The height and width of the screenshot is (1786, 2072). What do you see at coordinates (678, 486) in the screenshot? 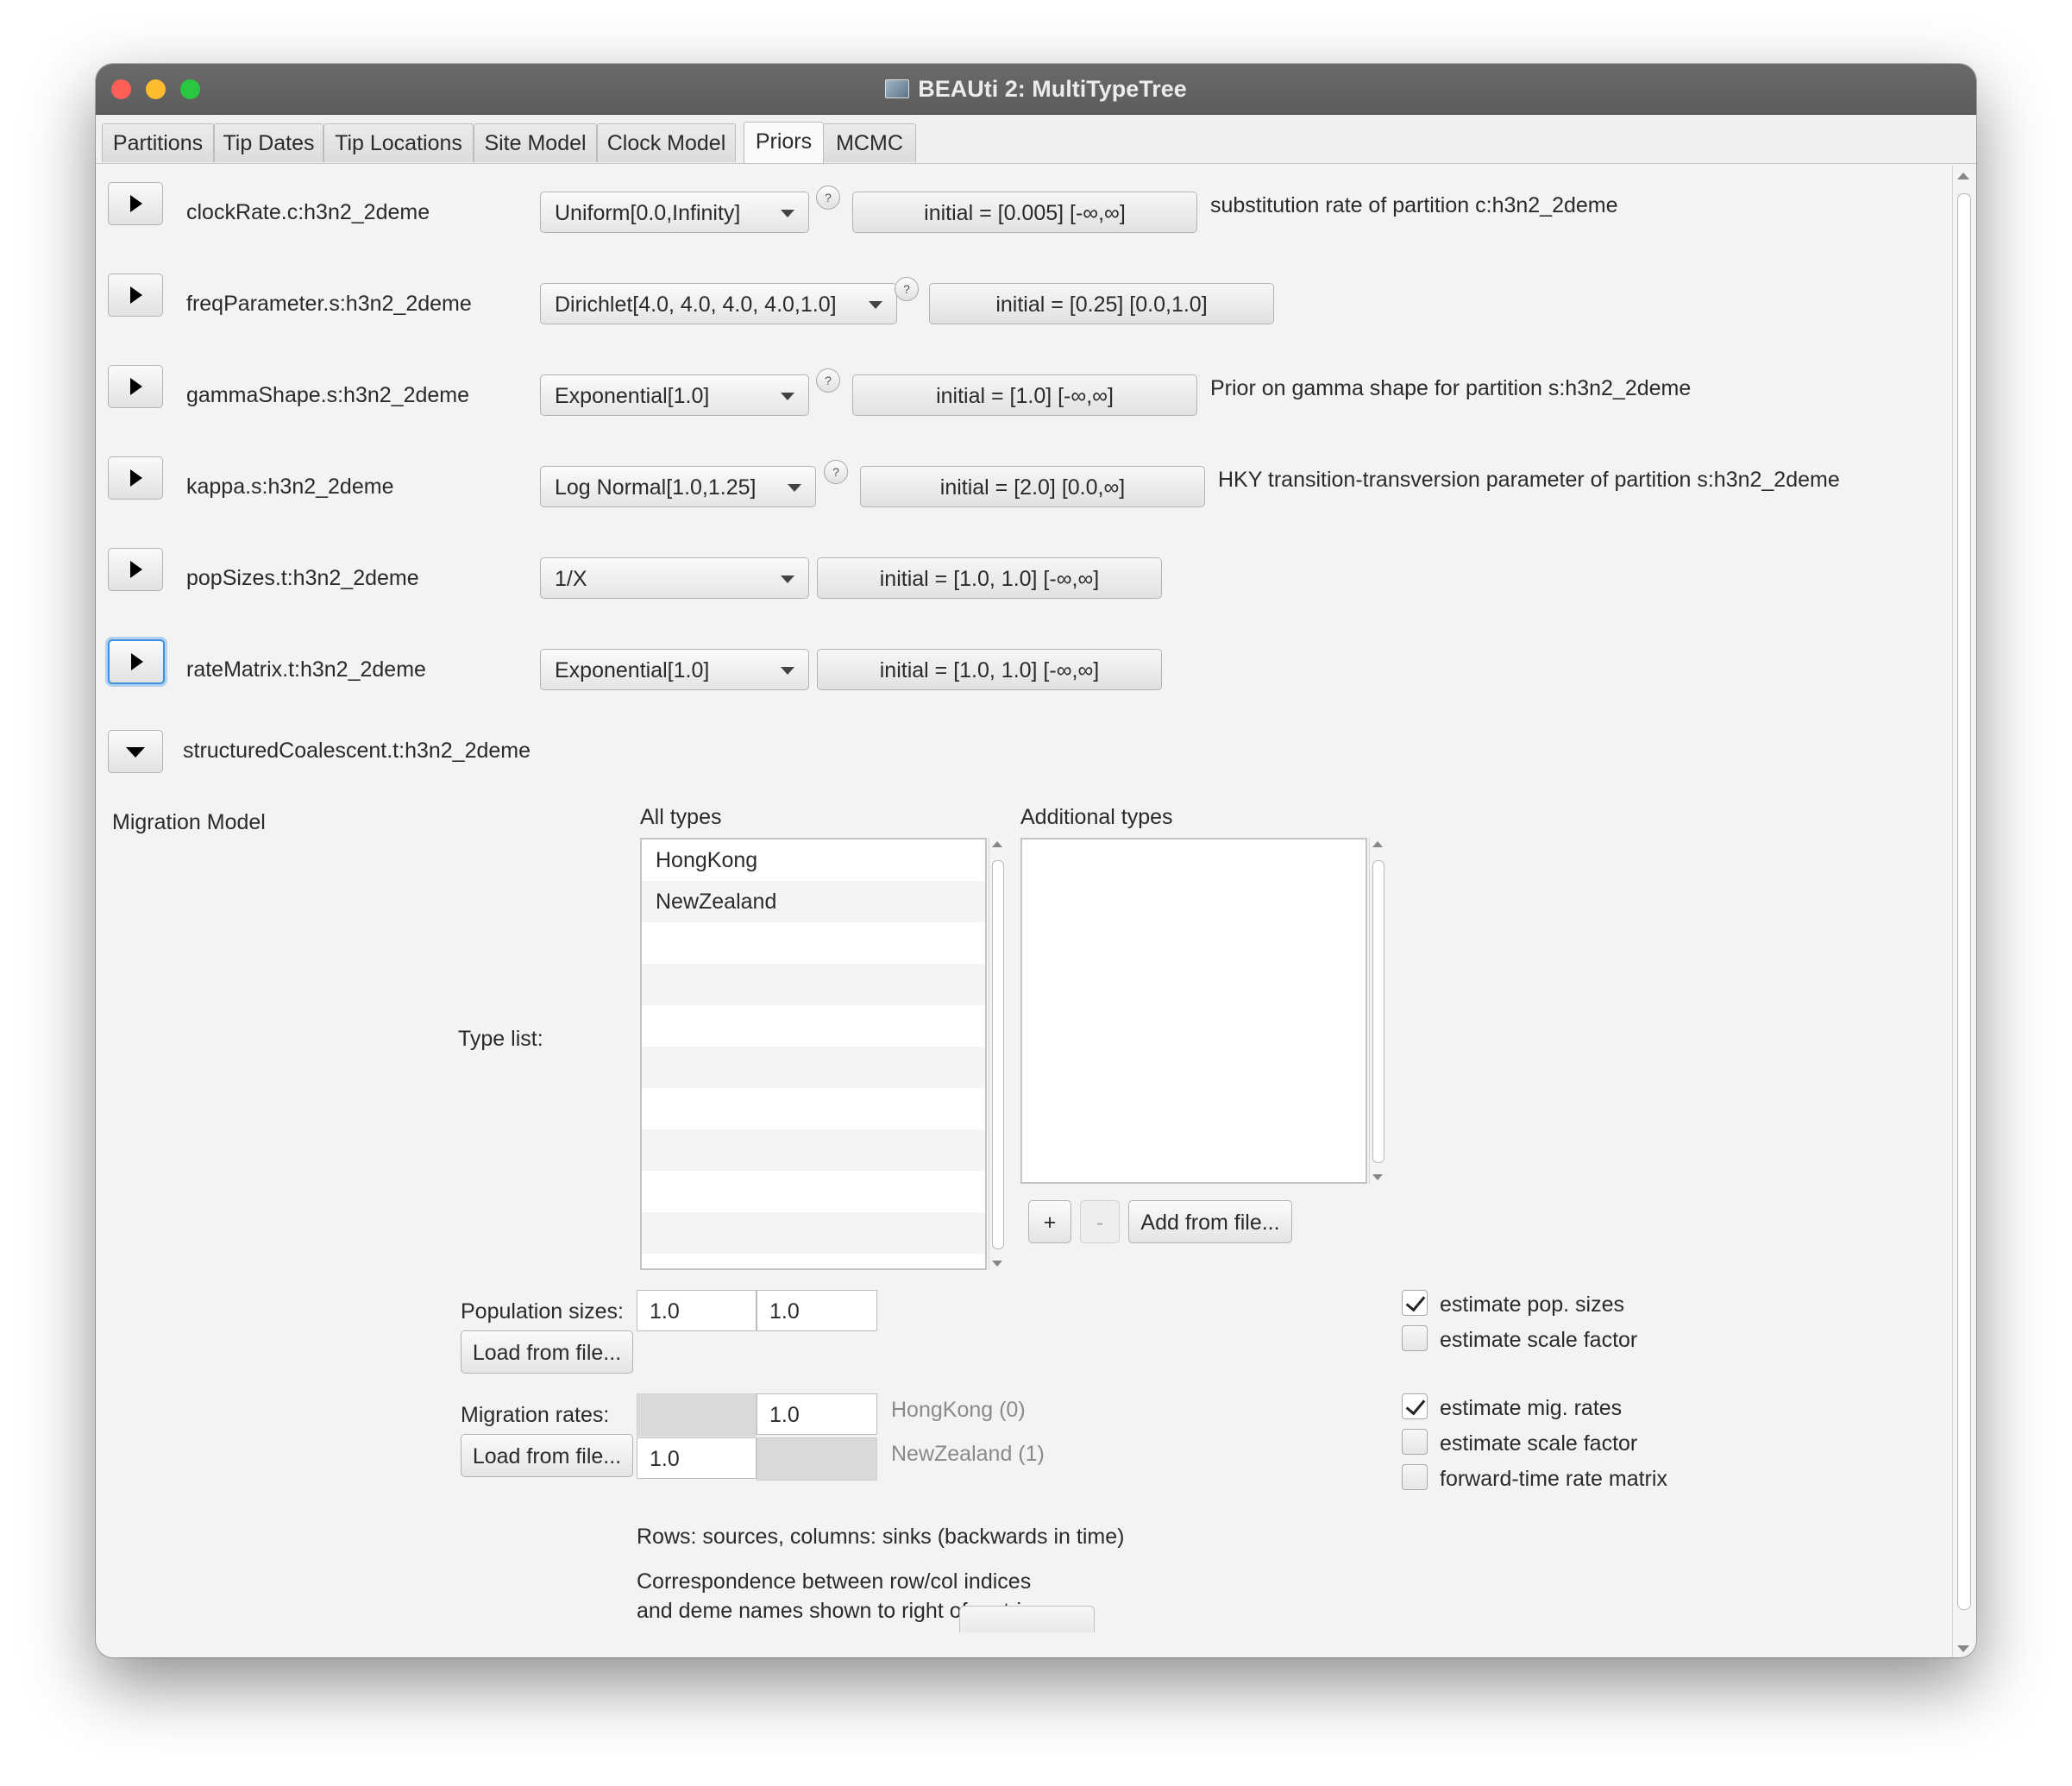
I see `distribution-select-kappa: Log Normal[1.0,1.25]` at bounding box center [678, 486].